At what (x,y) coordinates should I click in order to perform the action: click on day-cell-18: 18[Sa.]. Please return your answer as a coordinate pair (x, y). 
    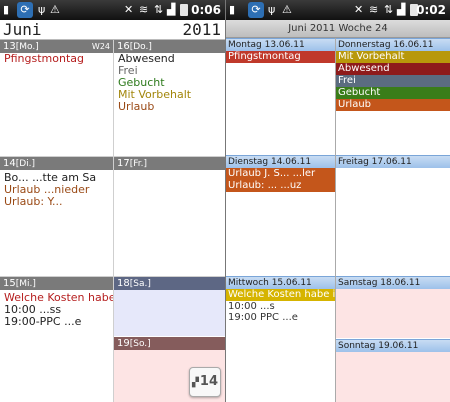
    Looking at the image, I should click on (169, 306).